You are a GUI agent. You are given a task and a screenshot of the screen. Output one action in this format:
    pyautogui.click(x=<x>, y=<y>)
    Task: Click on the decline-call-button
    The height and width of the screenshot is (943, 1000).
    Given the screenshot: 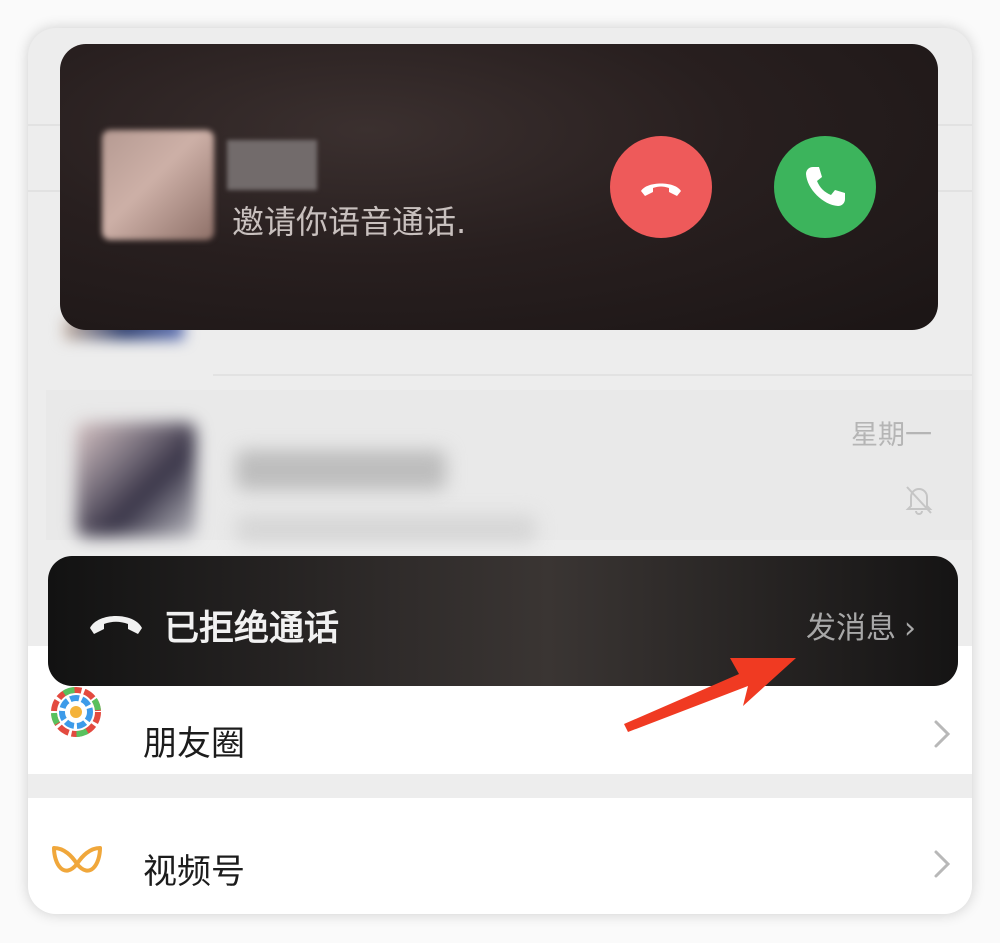 What is the action you would take?
    pyautogui.click(x=661, y=187)
    